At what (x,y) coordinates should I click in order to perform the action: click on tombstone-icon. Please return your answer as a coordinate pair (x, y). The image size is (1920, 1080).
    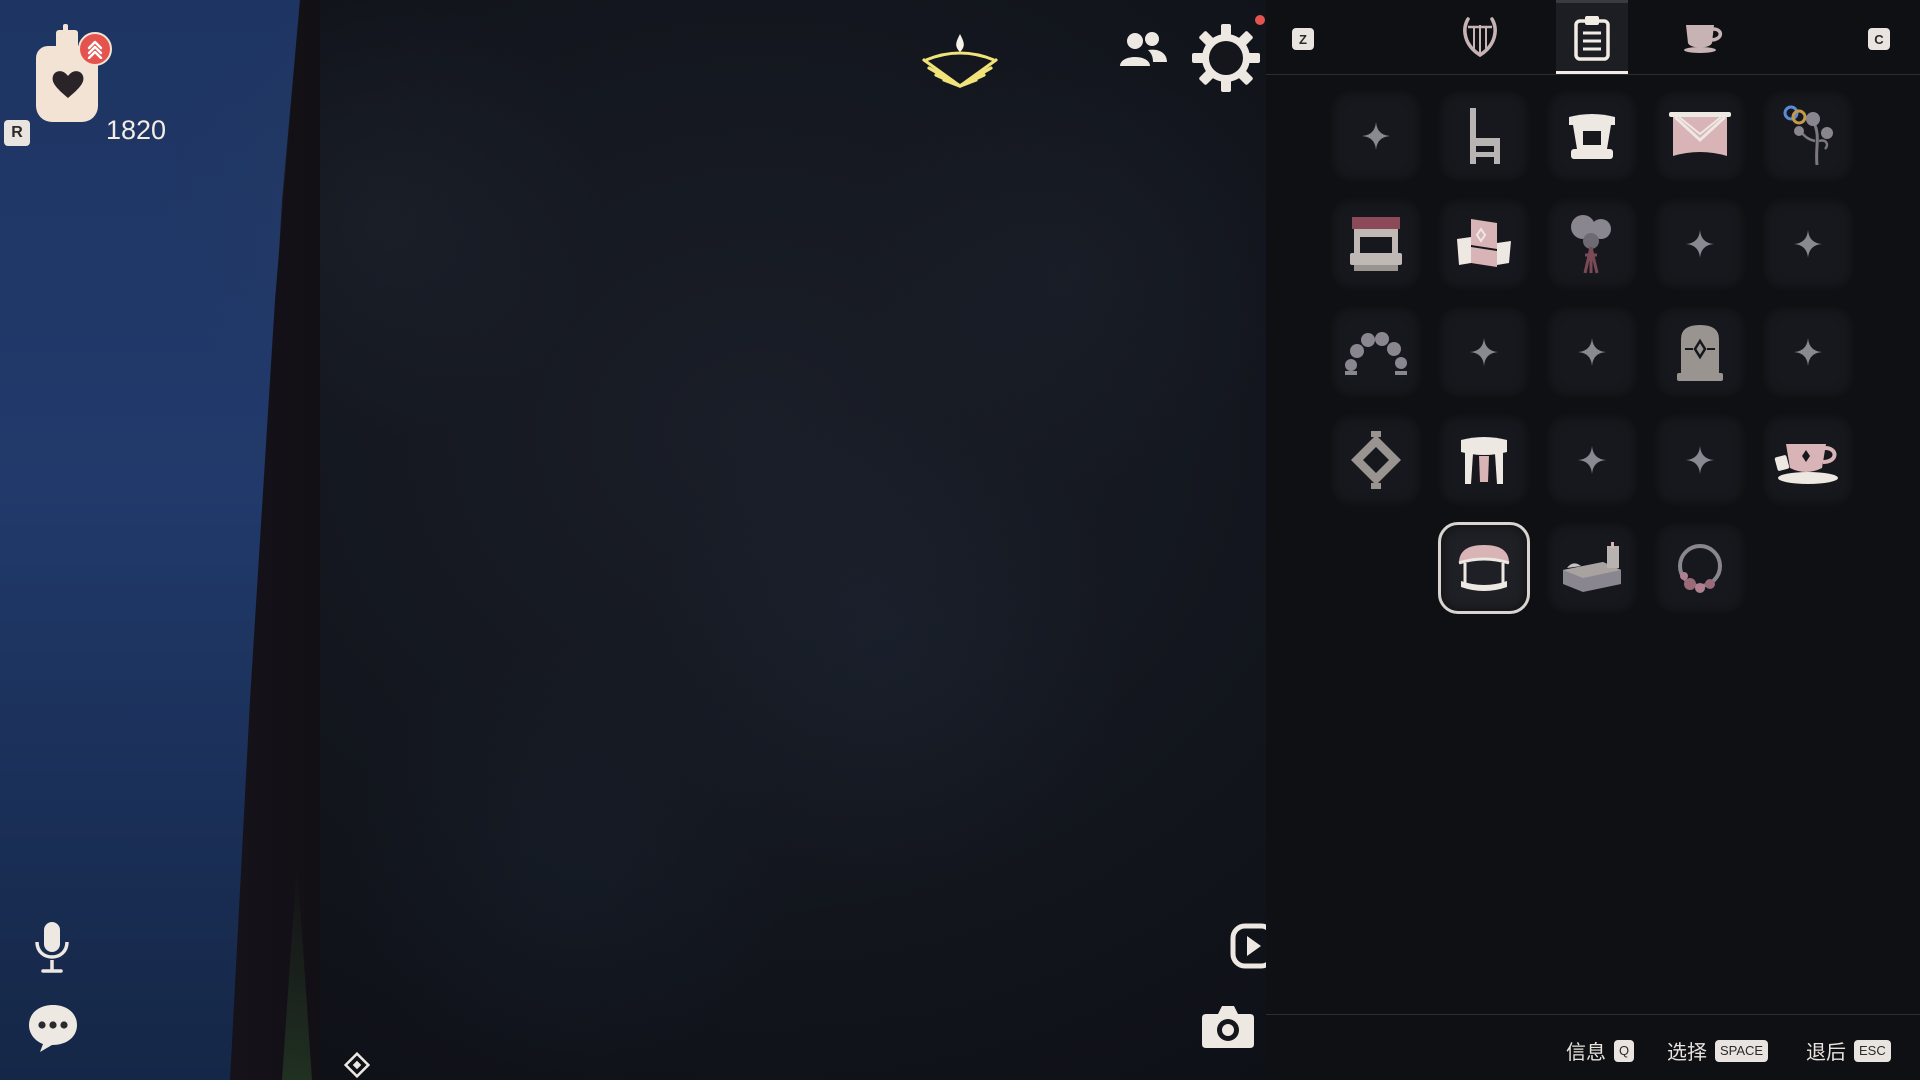
    Looking at the image, I should click on (1700, 353).